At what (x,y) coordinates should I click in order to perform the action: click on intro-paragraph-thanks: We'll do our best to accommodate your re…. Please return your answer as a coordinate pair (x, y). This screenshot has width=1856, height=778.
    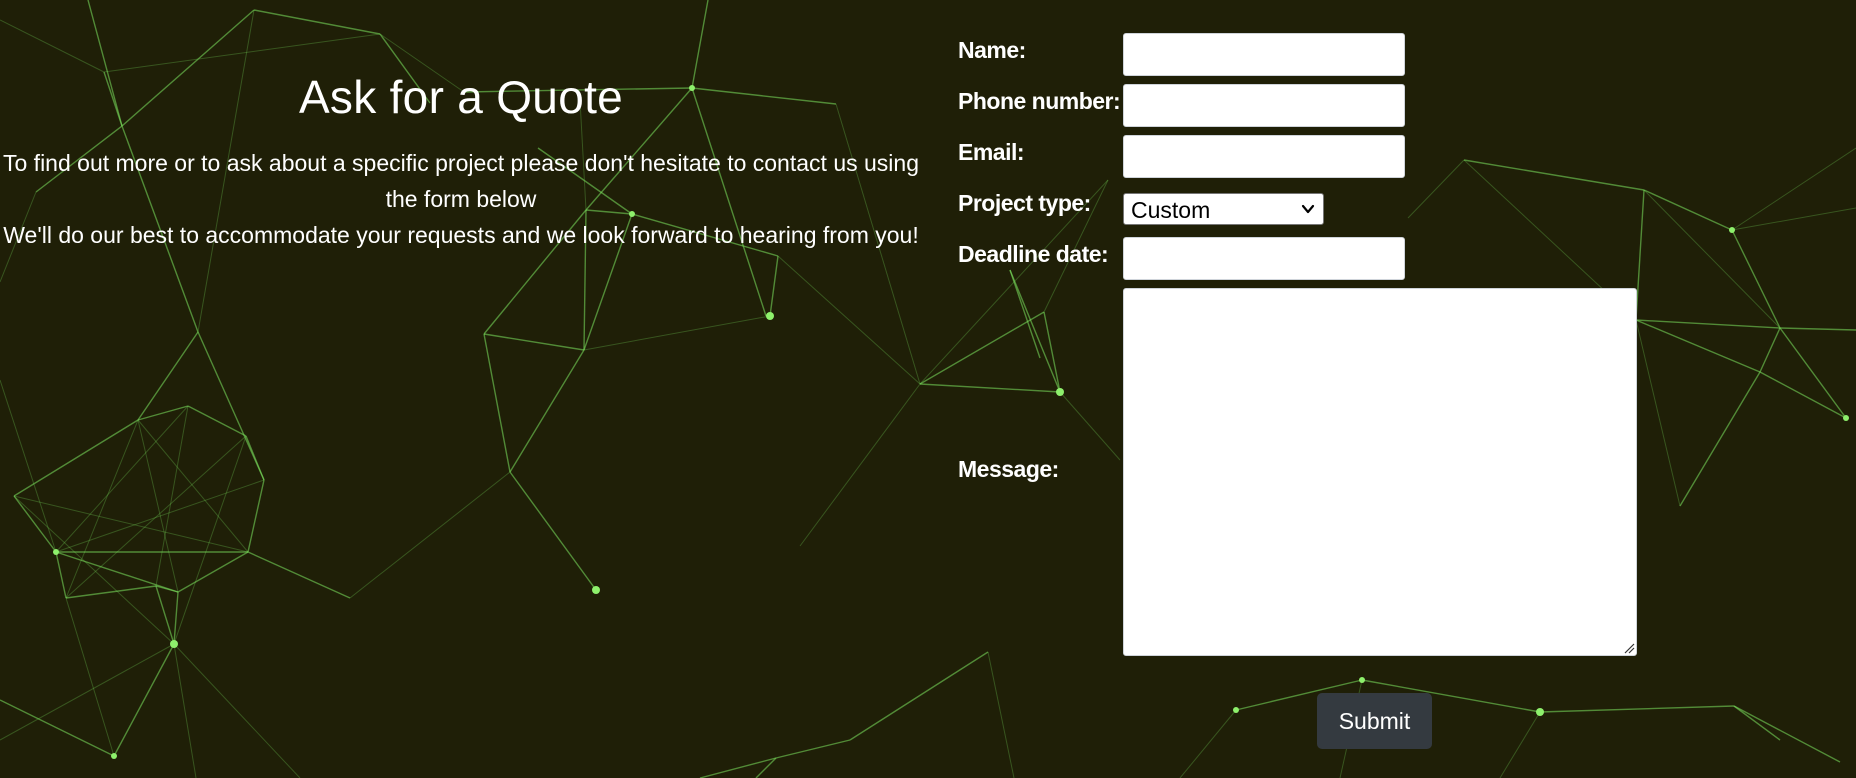
    Looking at the image, I should click on (461, 235).